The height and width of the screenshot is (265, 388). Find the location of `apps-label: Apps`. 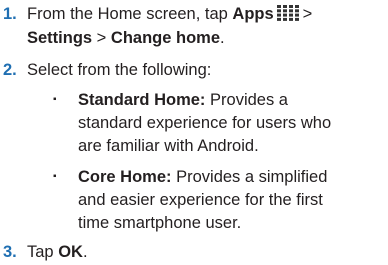

apps-label: Apps is located at coordinates (253, 14).